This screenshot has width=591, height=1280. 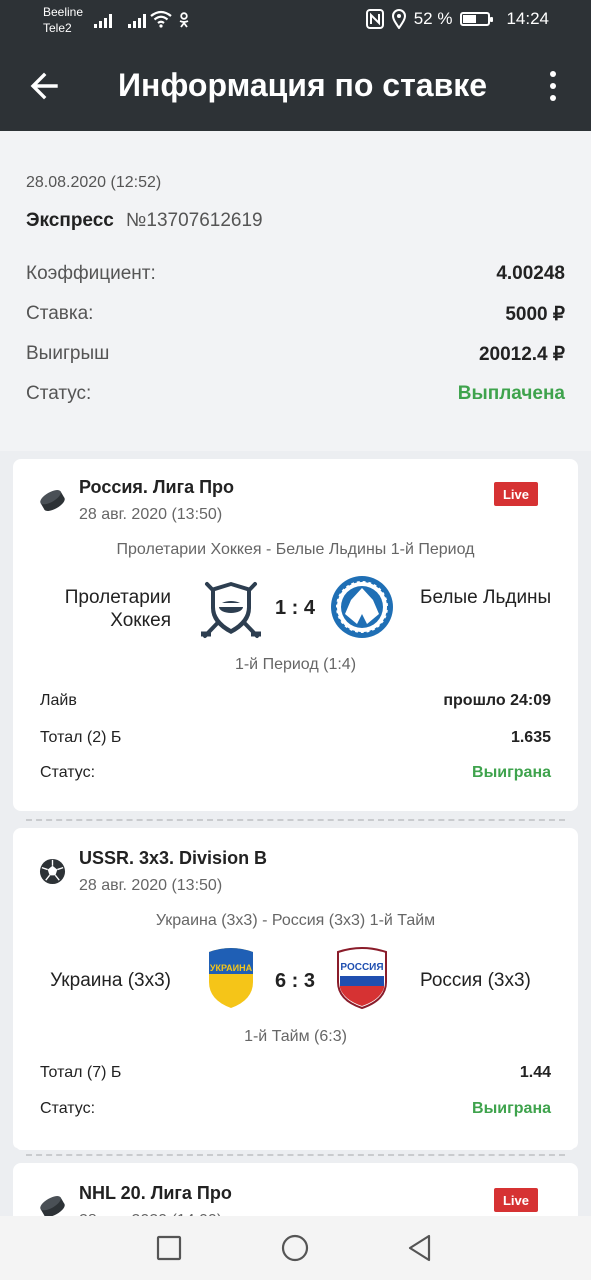 What do you see at coordinates (81, 1072) in the screenshot?
I see `row-label: Тотал (7) Б` at bounding box center [81, 1072].